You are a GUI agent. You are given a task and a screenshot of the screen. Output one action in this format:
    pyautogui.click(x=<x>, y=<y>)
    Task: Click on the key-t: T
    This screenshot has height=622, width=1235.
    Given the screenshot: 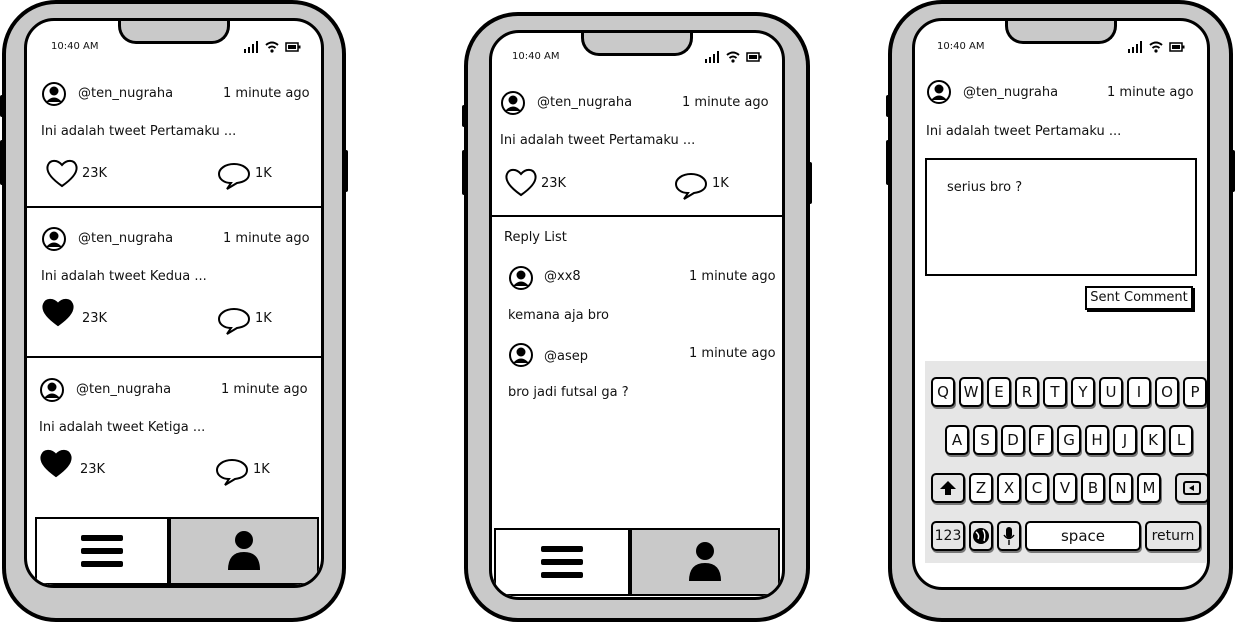 What is the action you would take?
    pyautogui.click(x=1055, y=392)
    